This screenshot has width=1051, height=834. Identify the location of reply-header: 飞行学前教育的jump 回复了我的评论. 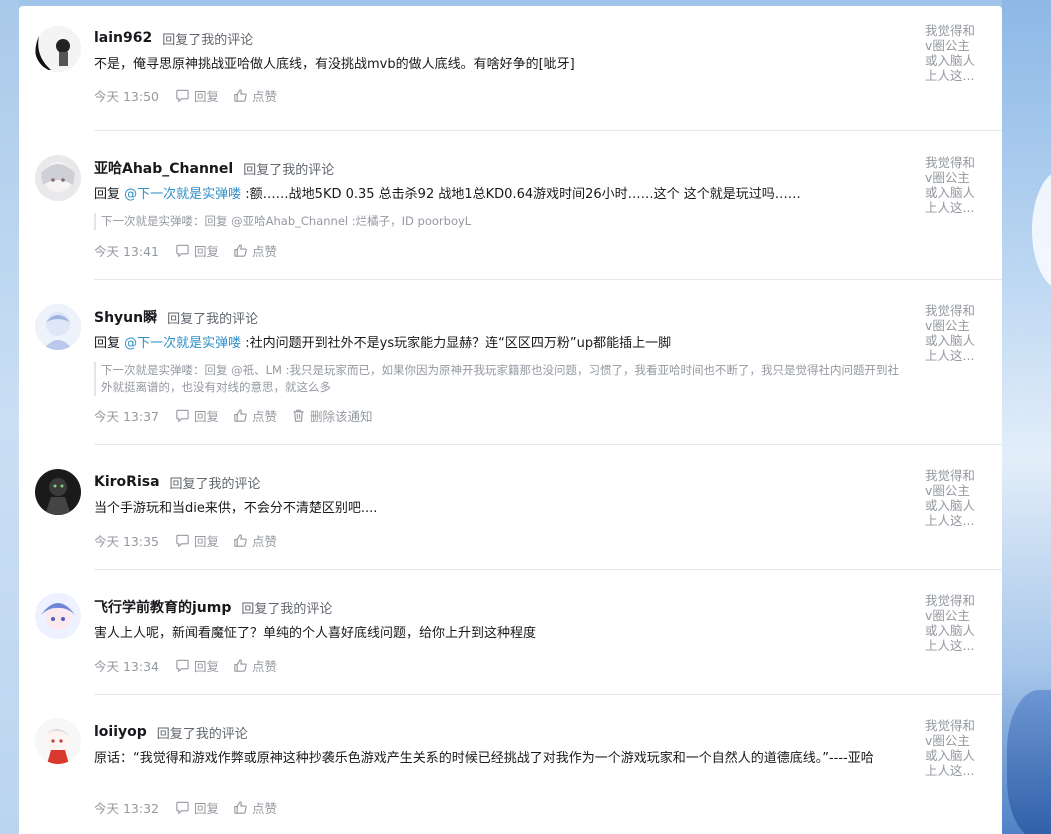
(213, 607).